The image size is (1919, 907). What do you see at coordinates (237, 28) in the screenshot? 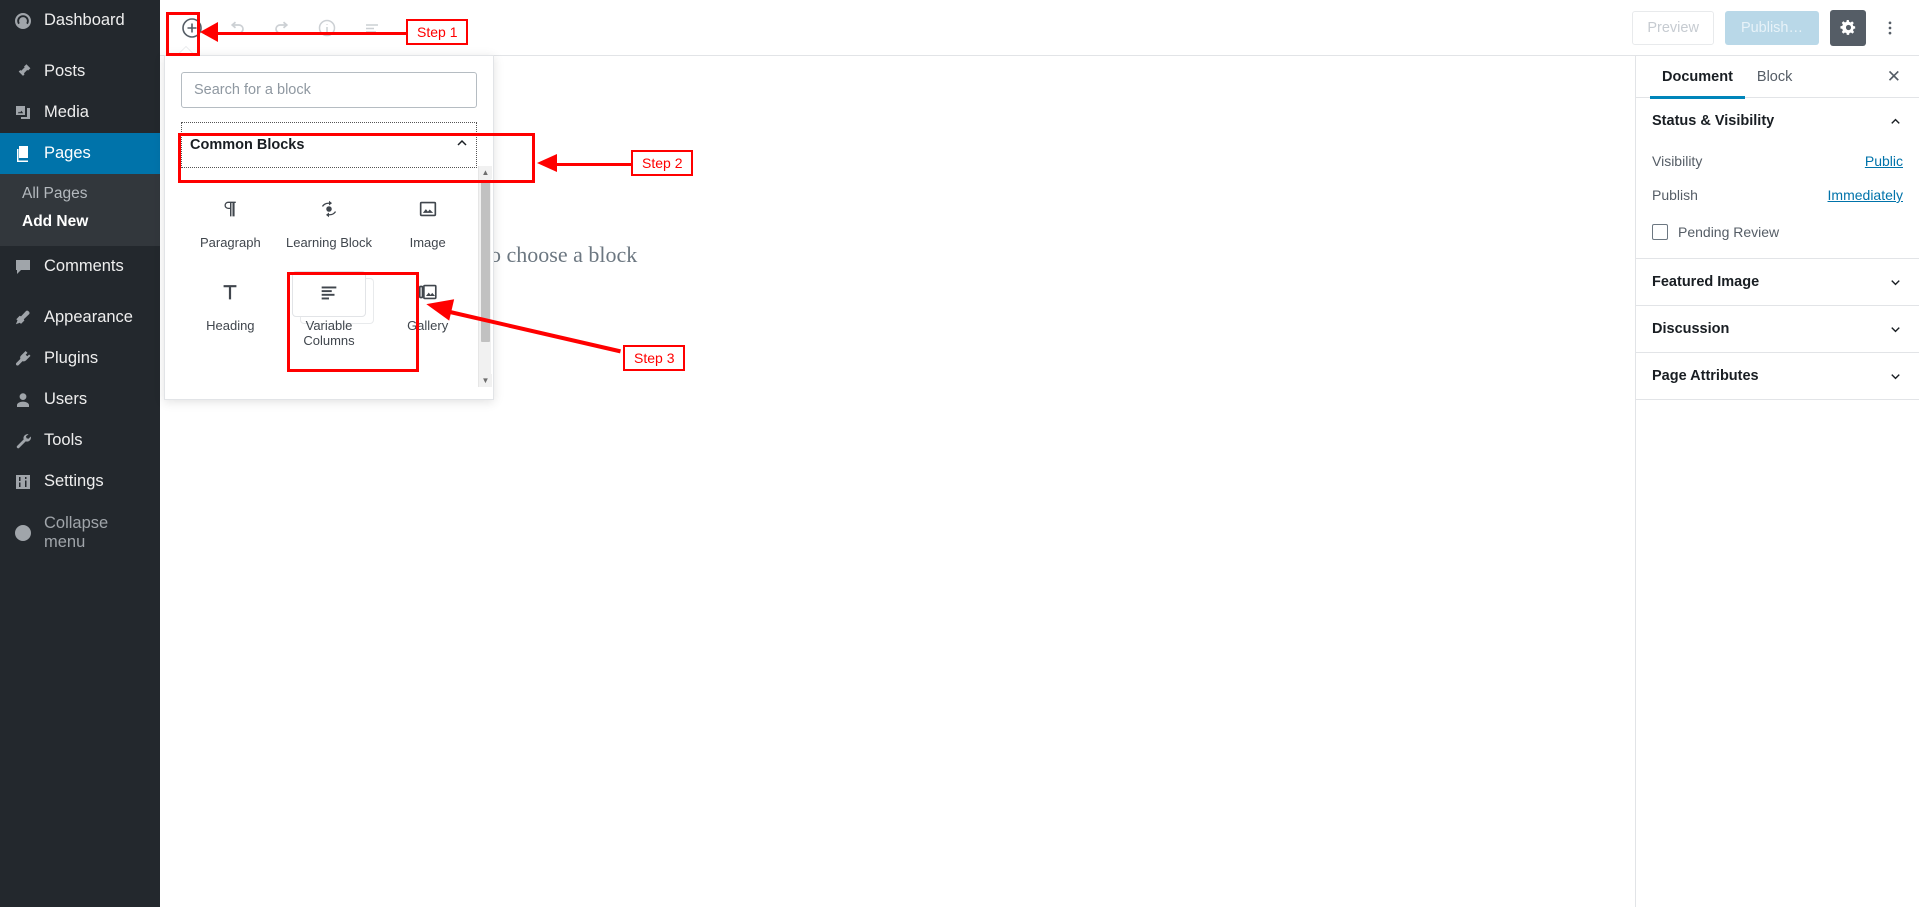
I see `undo-button` at bounding box center [237, 28].